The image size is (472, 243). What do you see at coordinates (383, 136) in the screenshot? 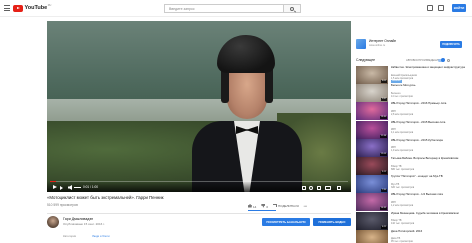
I see `video-duration: 11:38` at bounding box center [383, 136].